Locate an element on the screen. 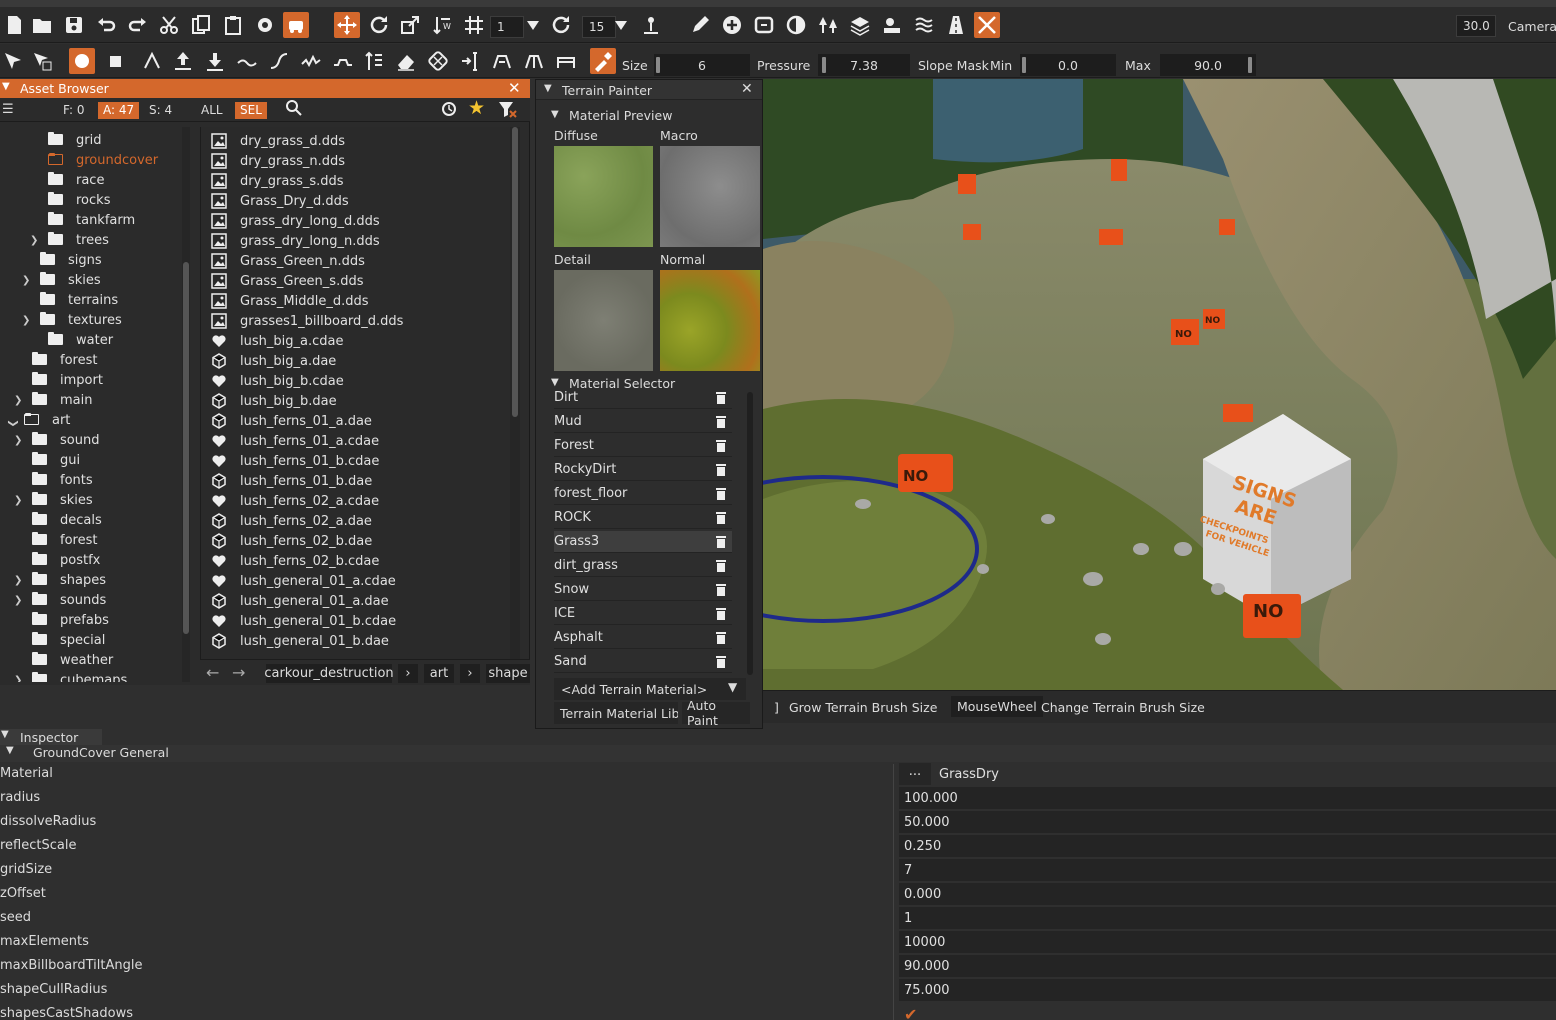 The height and width of the screenshot is (1020, 1556). terrain-painter-header: ▼ Terrain Painter ✕ is located at coordinates (649, 90).